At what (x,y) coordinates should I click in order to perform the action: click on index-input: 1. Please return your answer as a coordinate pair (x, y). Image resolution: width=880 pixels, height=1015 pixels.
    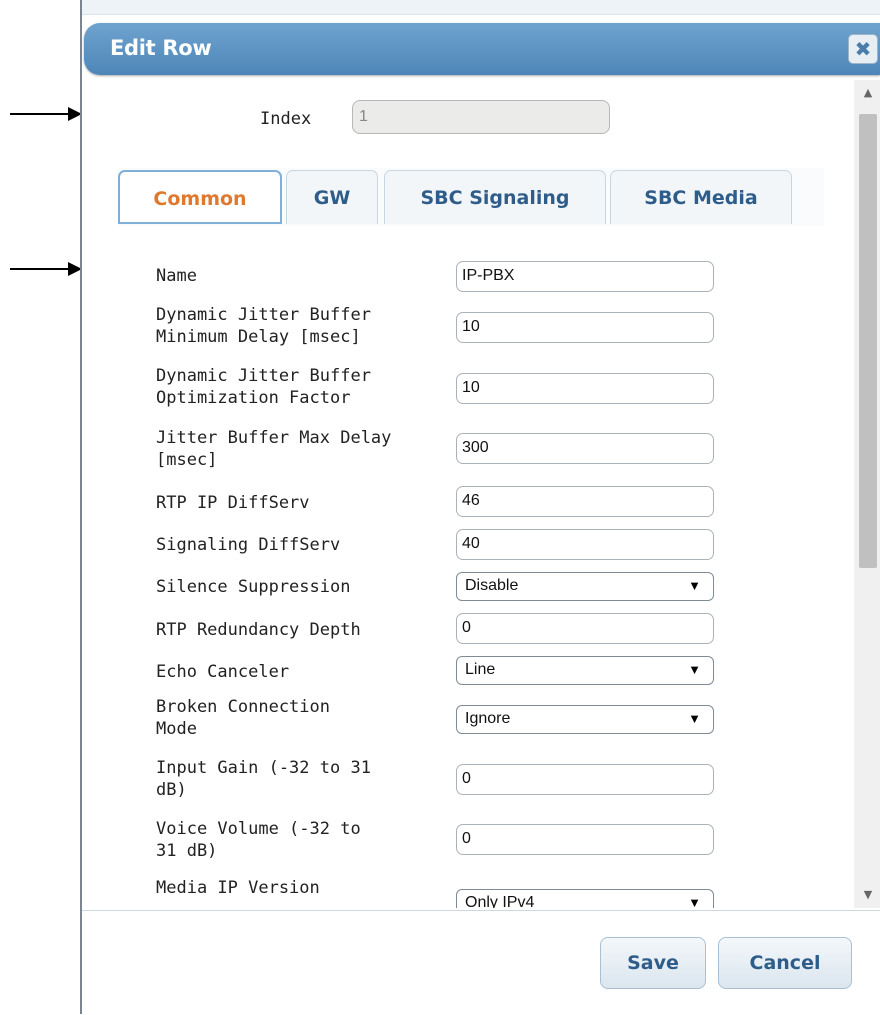
    Looking at the image, I should click on (481, 117).